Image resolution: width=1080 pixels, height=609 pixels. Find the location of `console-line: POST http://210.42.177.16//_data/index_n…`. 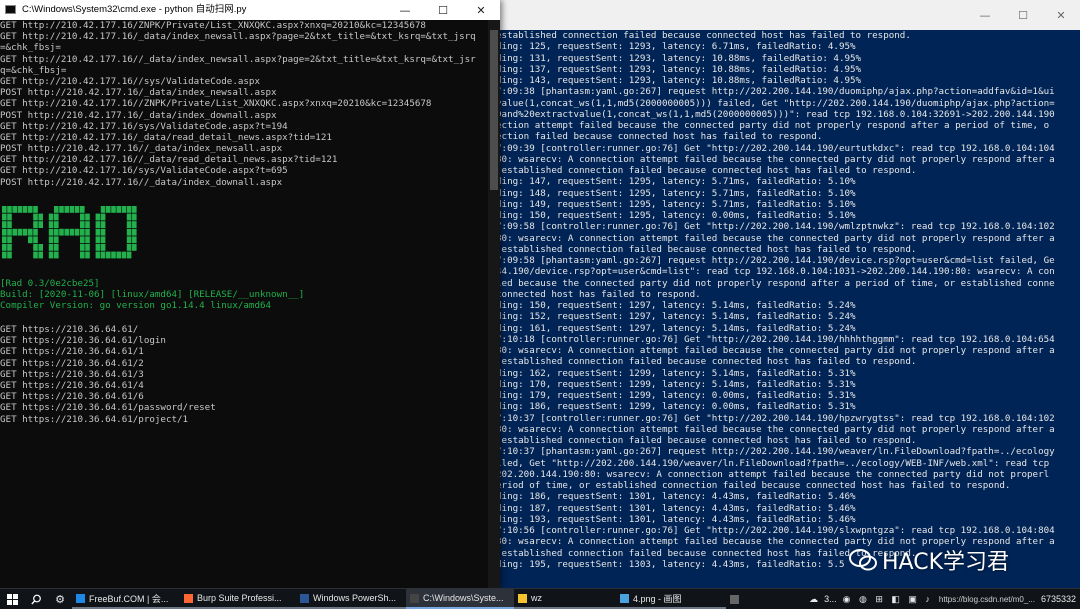

console-line: POST http://210.42.177.16//_data/index_n… is located at coordinates (141, 149).